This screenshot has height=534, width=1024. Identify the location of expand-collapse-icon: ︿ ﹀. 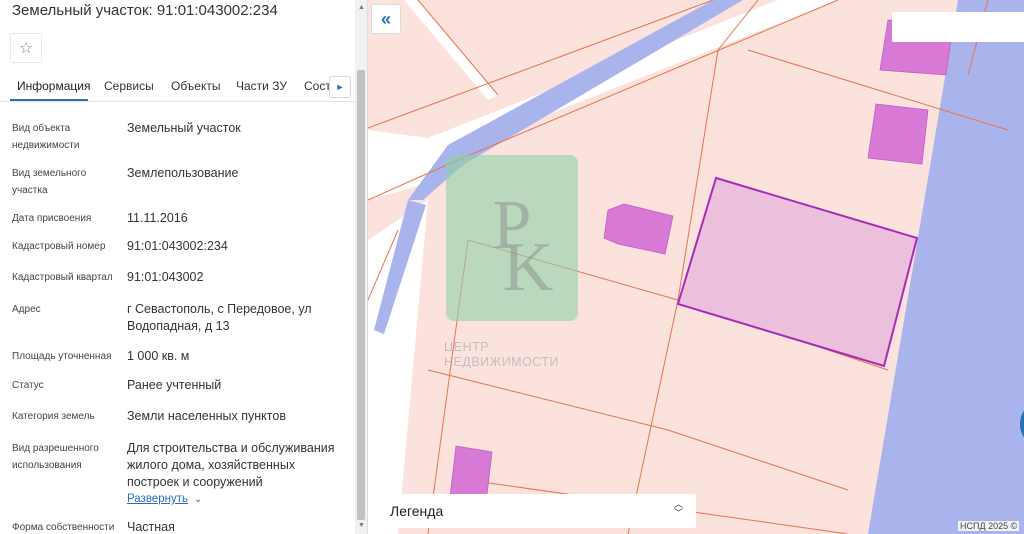
(678, 509).